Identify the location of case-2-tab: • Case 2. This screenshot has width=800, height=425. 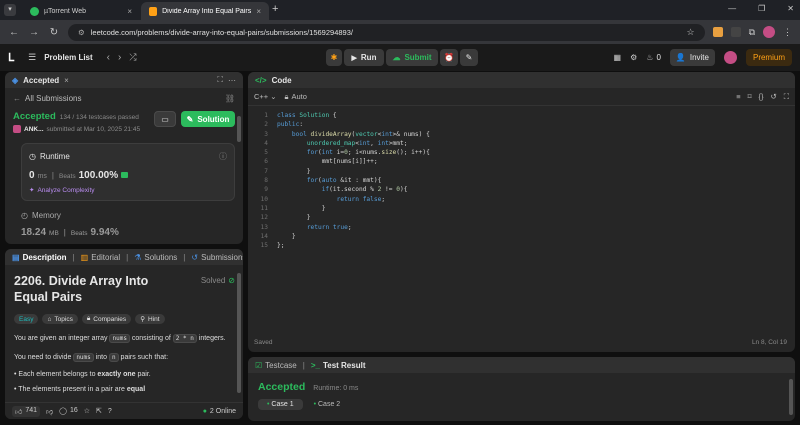
(327, 404).